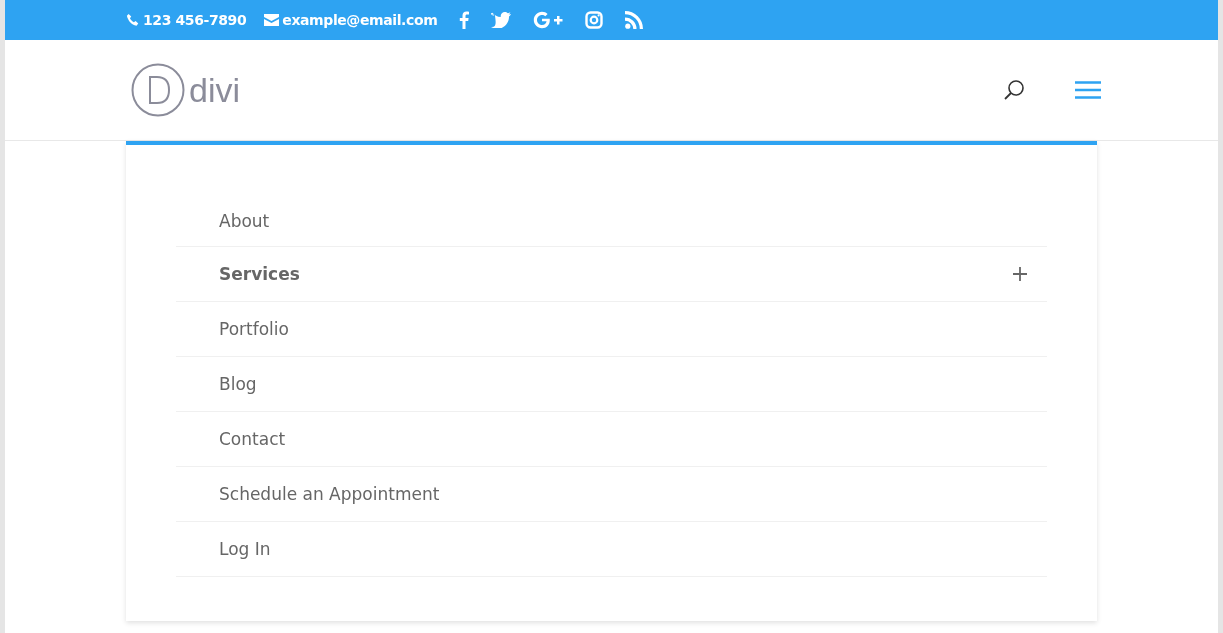 The height and width of the screenshot is (633, 1223). I want to click on logo: divi, so click(186, 90).